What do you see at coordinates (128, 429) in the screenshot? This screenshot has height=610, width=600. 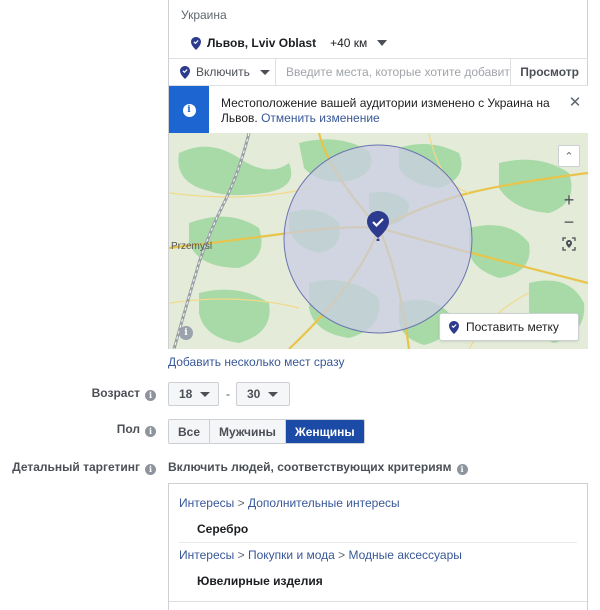 I see `gender-label: Пол` at bounding box center [128, 429].